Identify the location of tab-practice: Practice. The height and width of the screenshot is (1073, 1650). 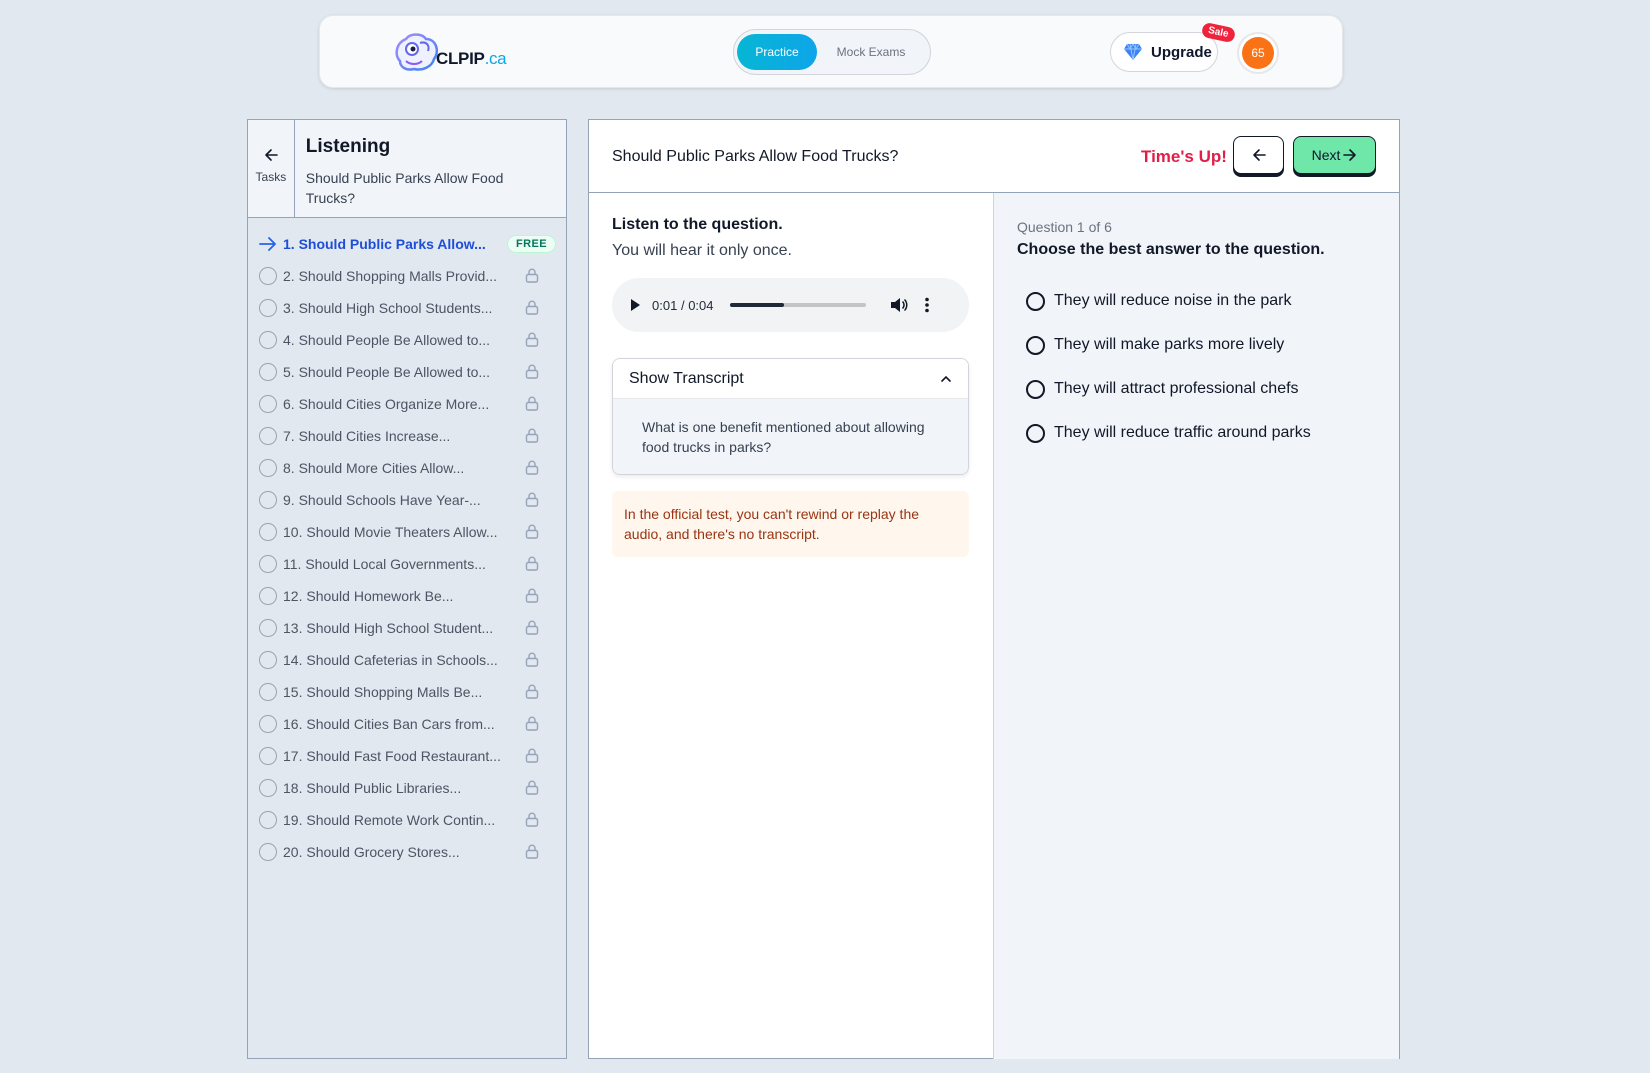
(777, 52).